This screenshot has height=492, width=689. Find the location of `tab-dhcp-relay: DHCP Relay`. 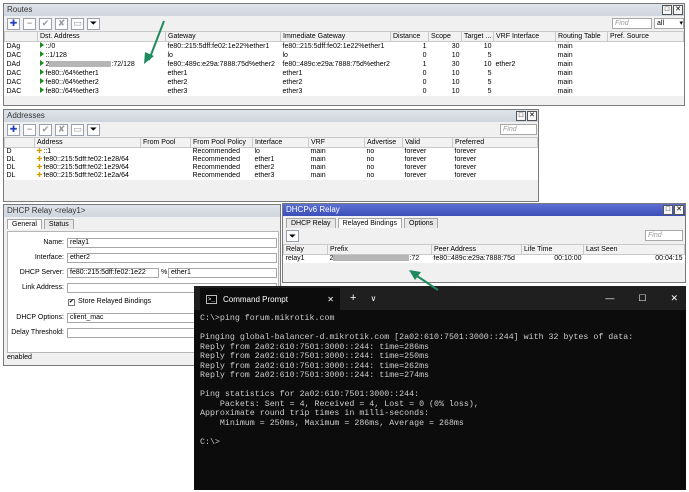

tab-dhcp-relay: DHCP Relay is located at coordinates (311, 223).